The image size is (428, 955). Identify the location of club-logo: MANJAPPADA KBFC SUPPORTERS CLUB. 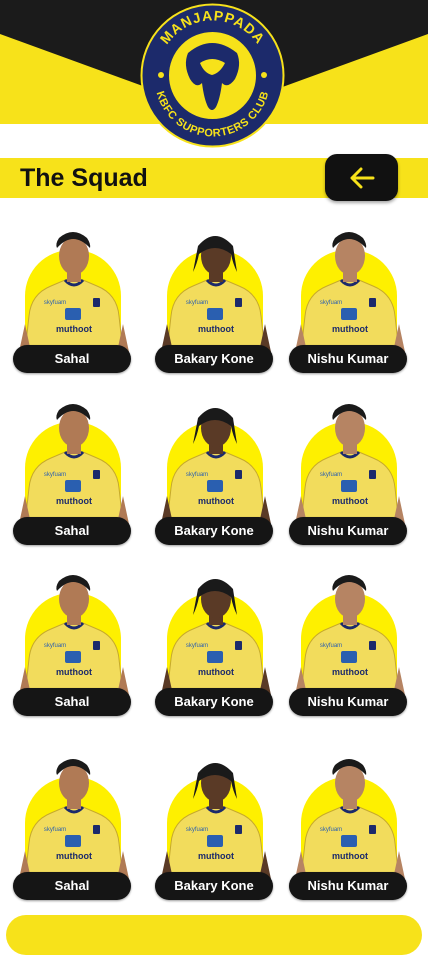
(212, 75).